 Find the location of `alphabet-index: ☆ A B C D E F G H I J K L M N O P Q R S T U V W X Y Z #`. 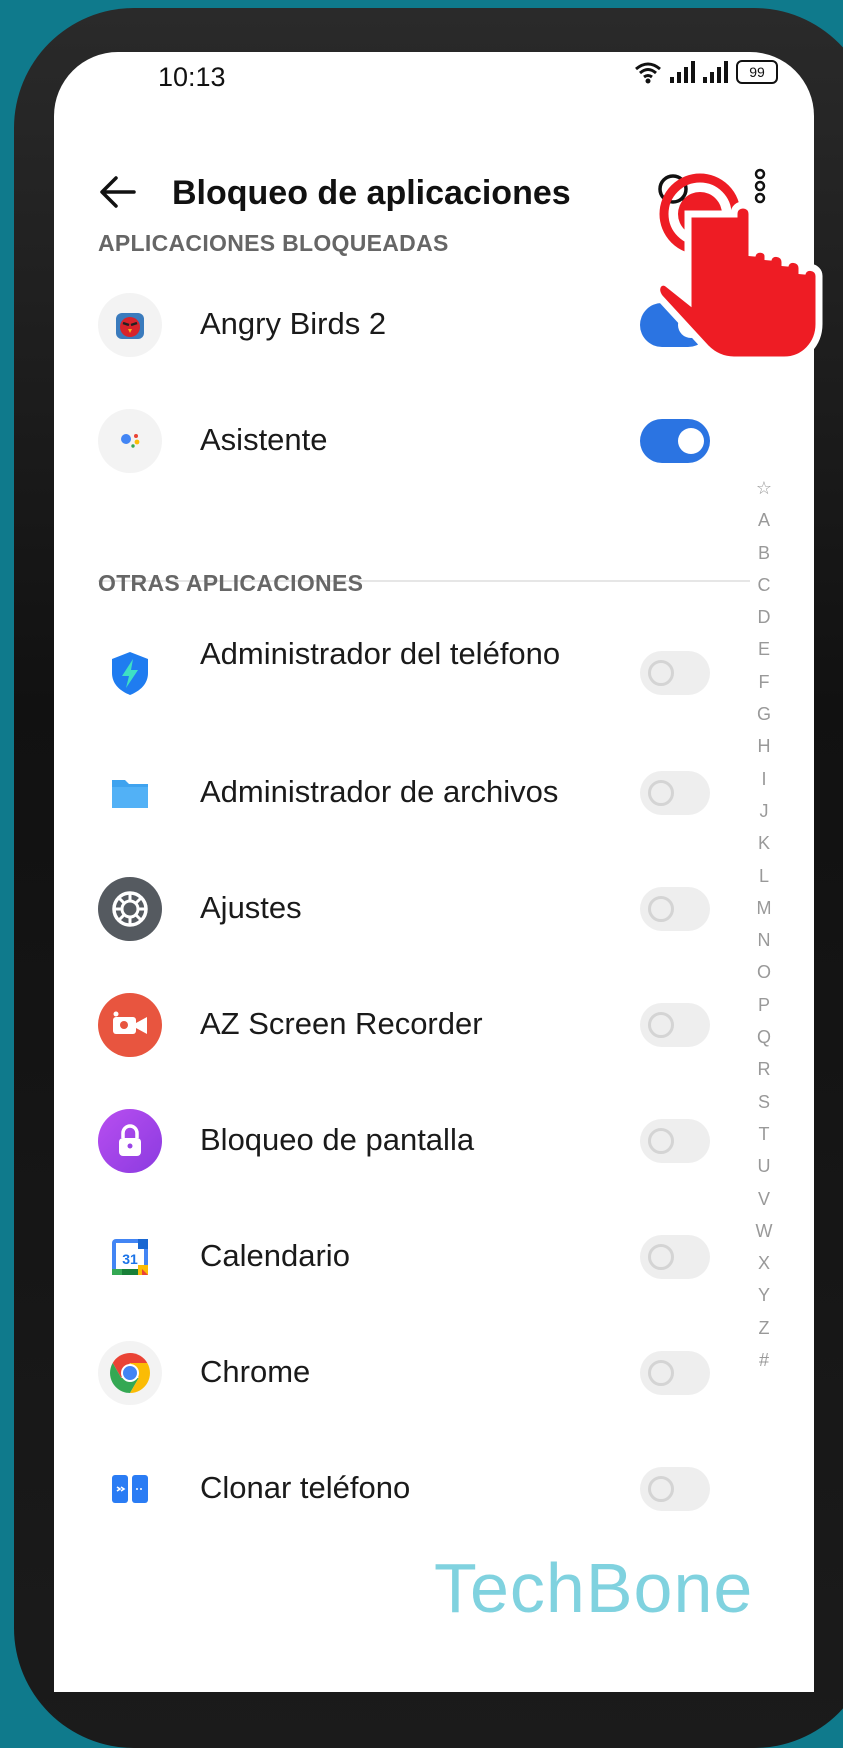

alphabet-index: ☆ A B C D E F G H I J K L M N O P Q R S T U V W X Y Z # is located at coordinates (764, 924).